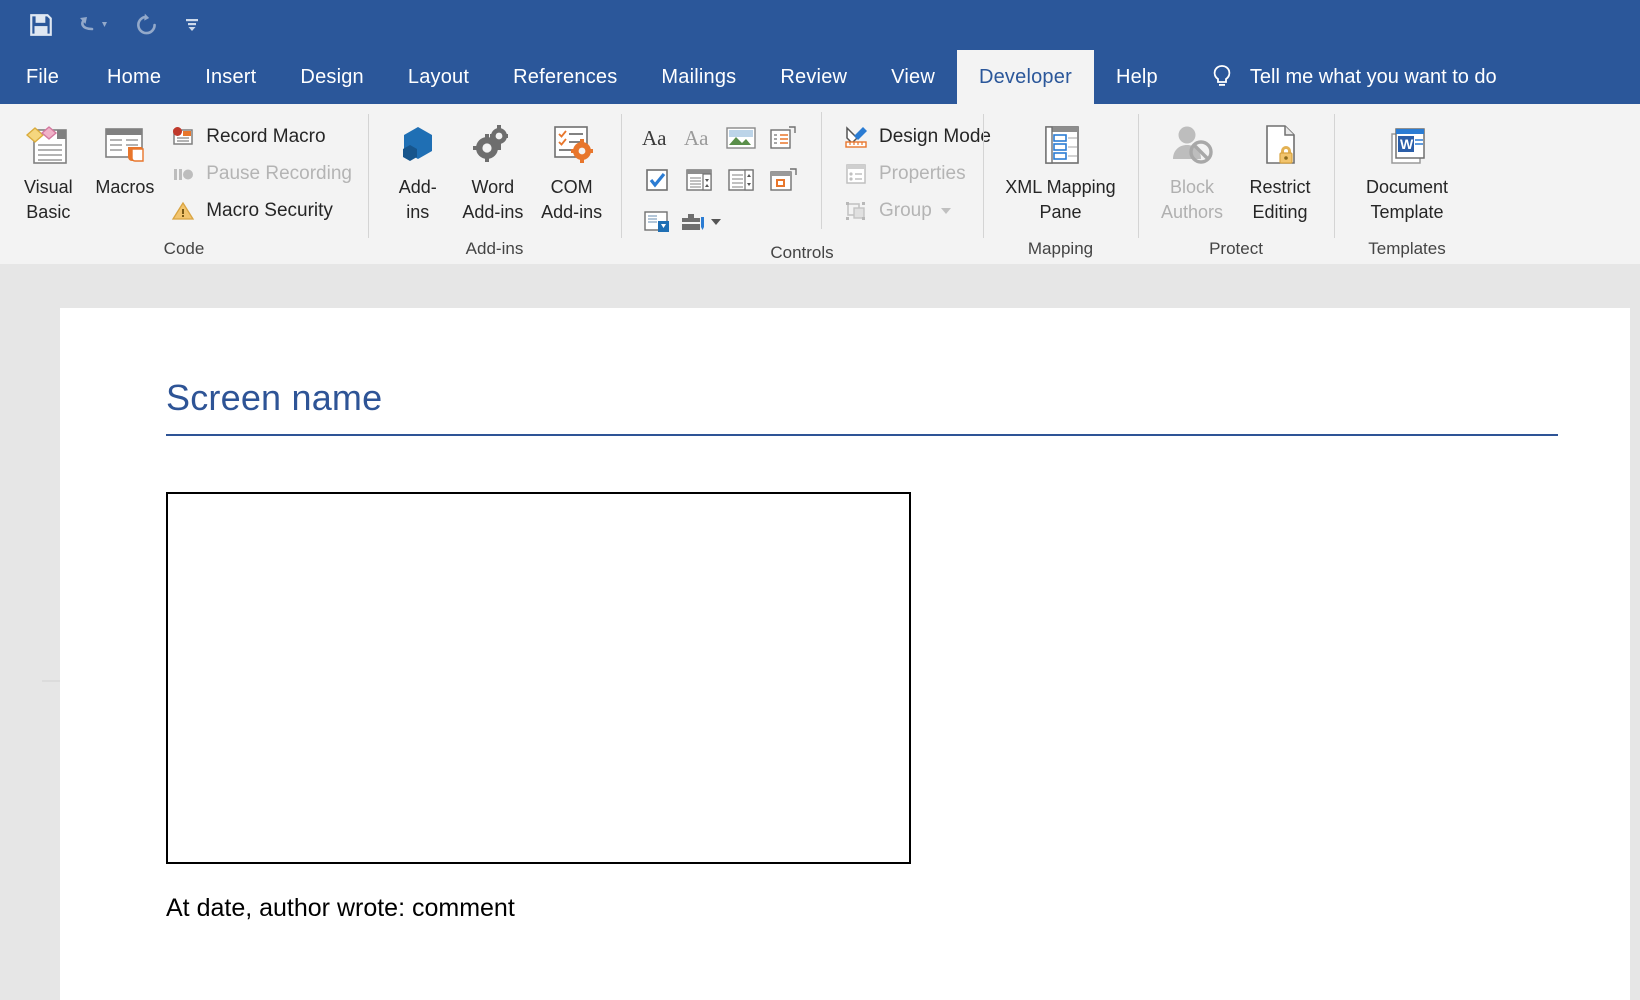 The width and height of the screenshot is (1640, 1000). I want to click on tell-me-label: Tell me what you want to do, so click(1373, 76).